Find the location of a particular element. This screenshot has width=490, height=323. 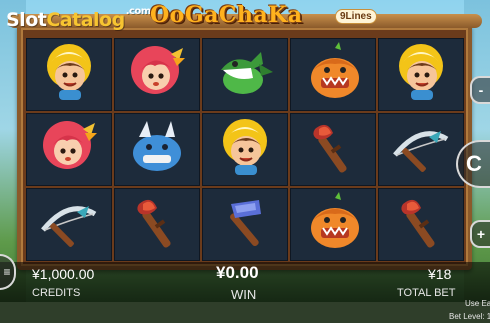

dino-green-icon is located at coordinates (245, 74).